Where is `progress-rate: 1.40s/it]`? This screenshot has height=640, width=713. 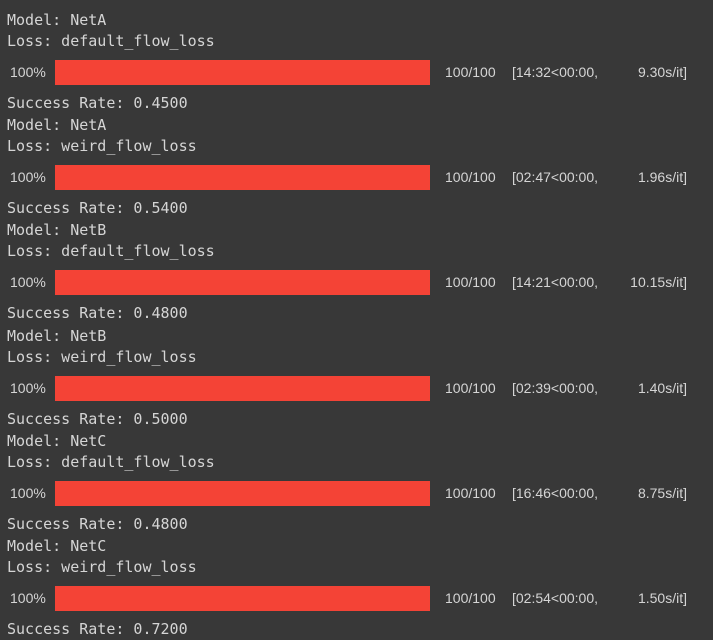 progress-rate: 1.40s/it] is located at coordinates (662, 387).